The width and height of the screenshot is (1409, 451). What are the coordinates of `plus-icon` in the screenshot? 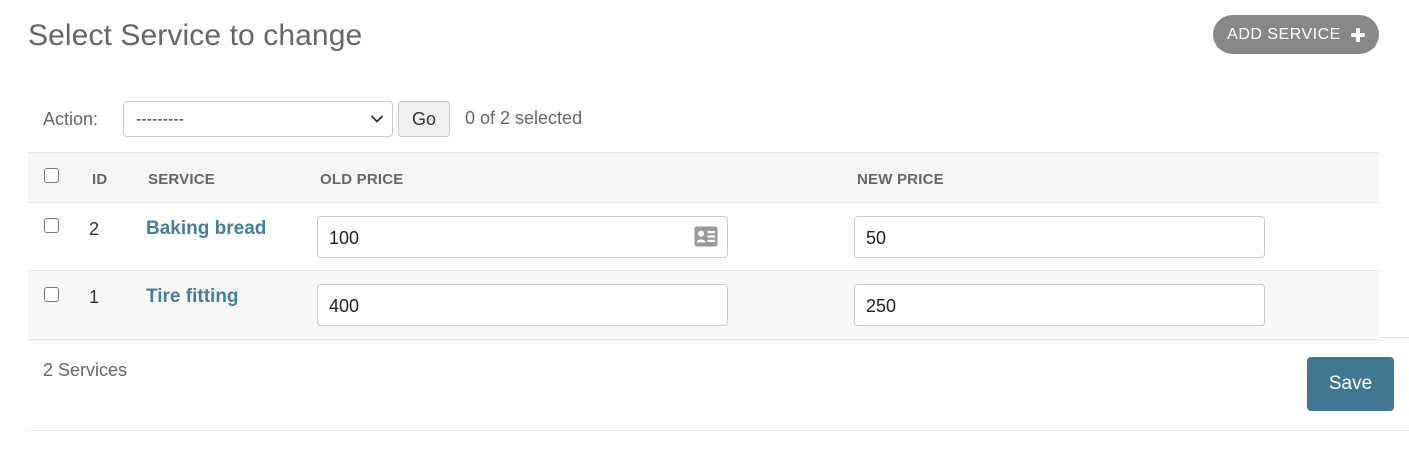 It's located at (1357, 34).